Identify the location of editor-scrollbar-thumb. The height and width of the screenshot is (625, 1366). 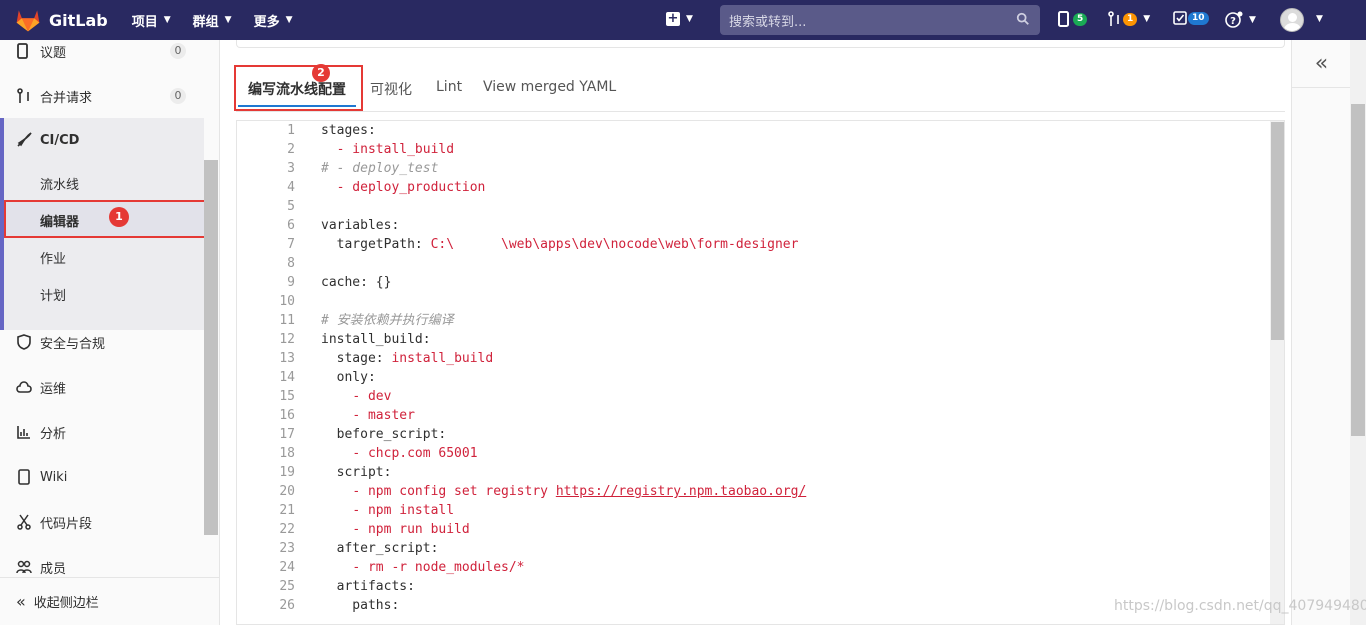
(1277, 231).